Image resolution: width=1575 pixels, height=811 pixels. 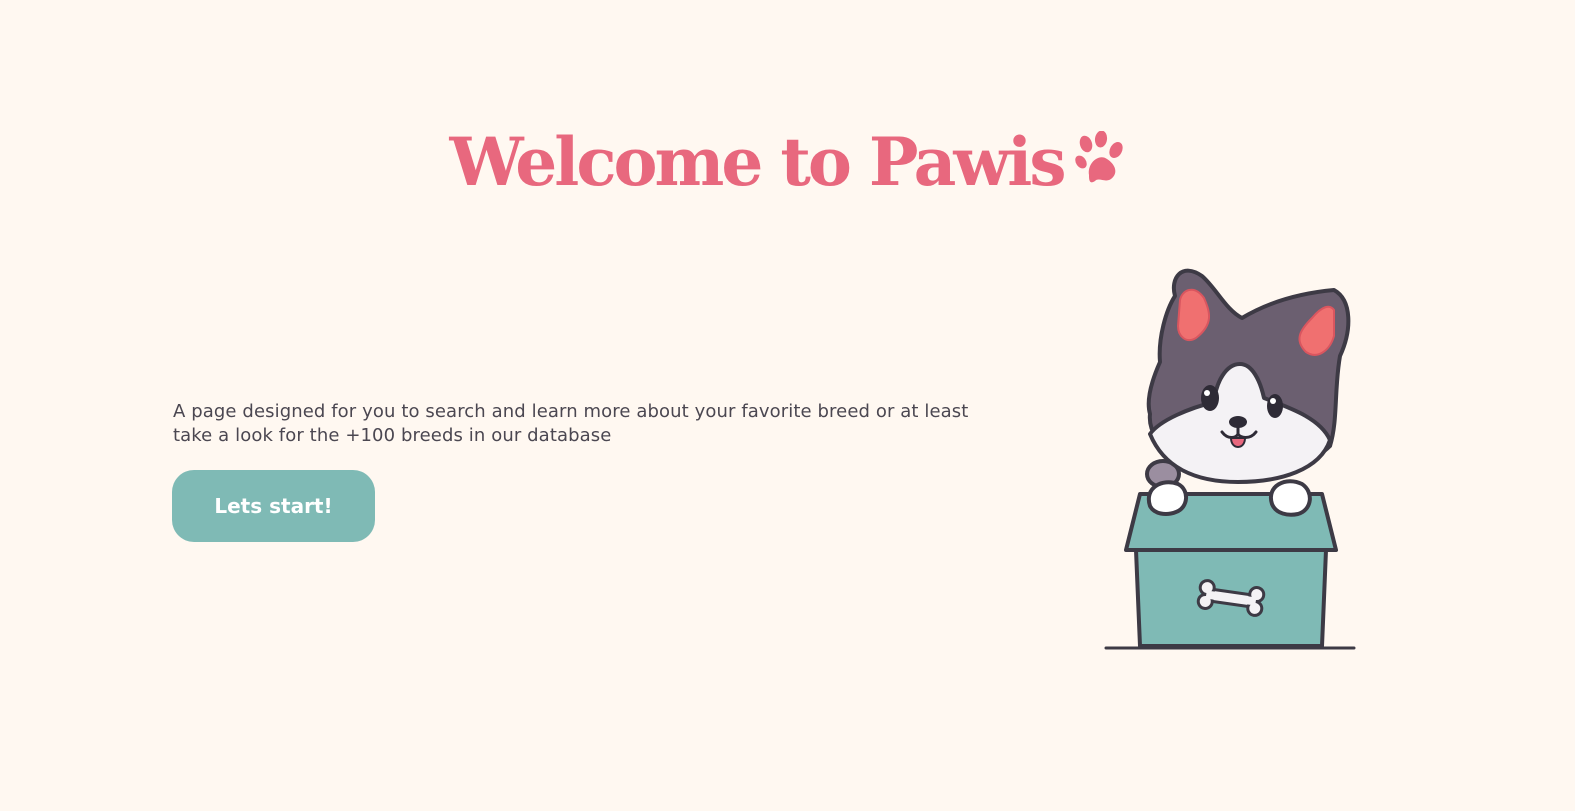 I want to click on page-title-text: Welcome to Pawis, so click(x=758, y=162).